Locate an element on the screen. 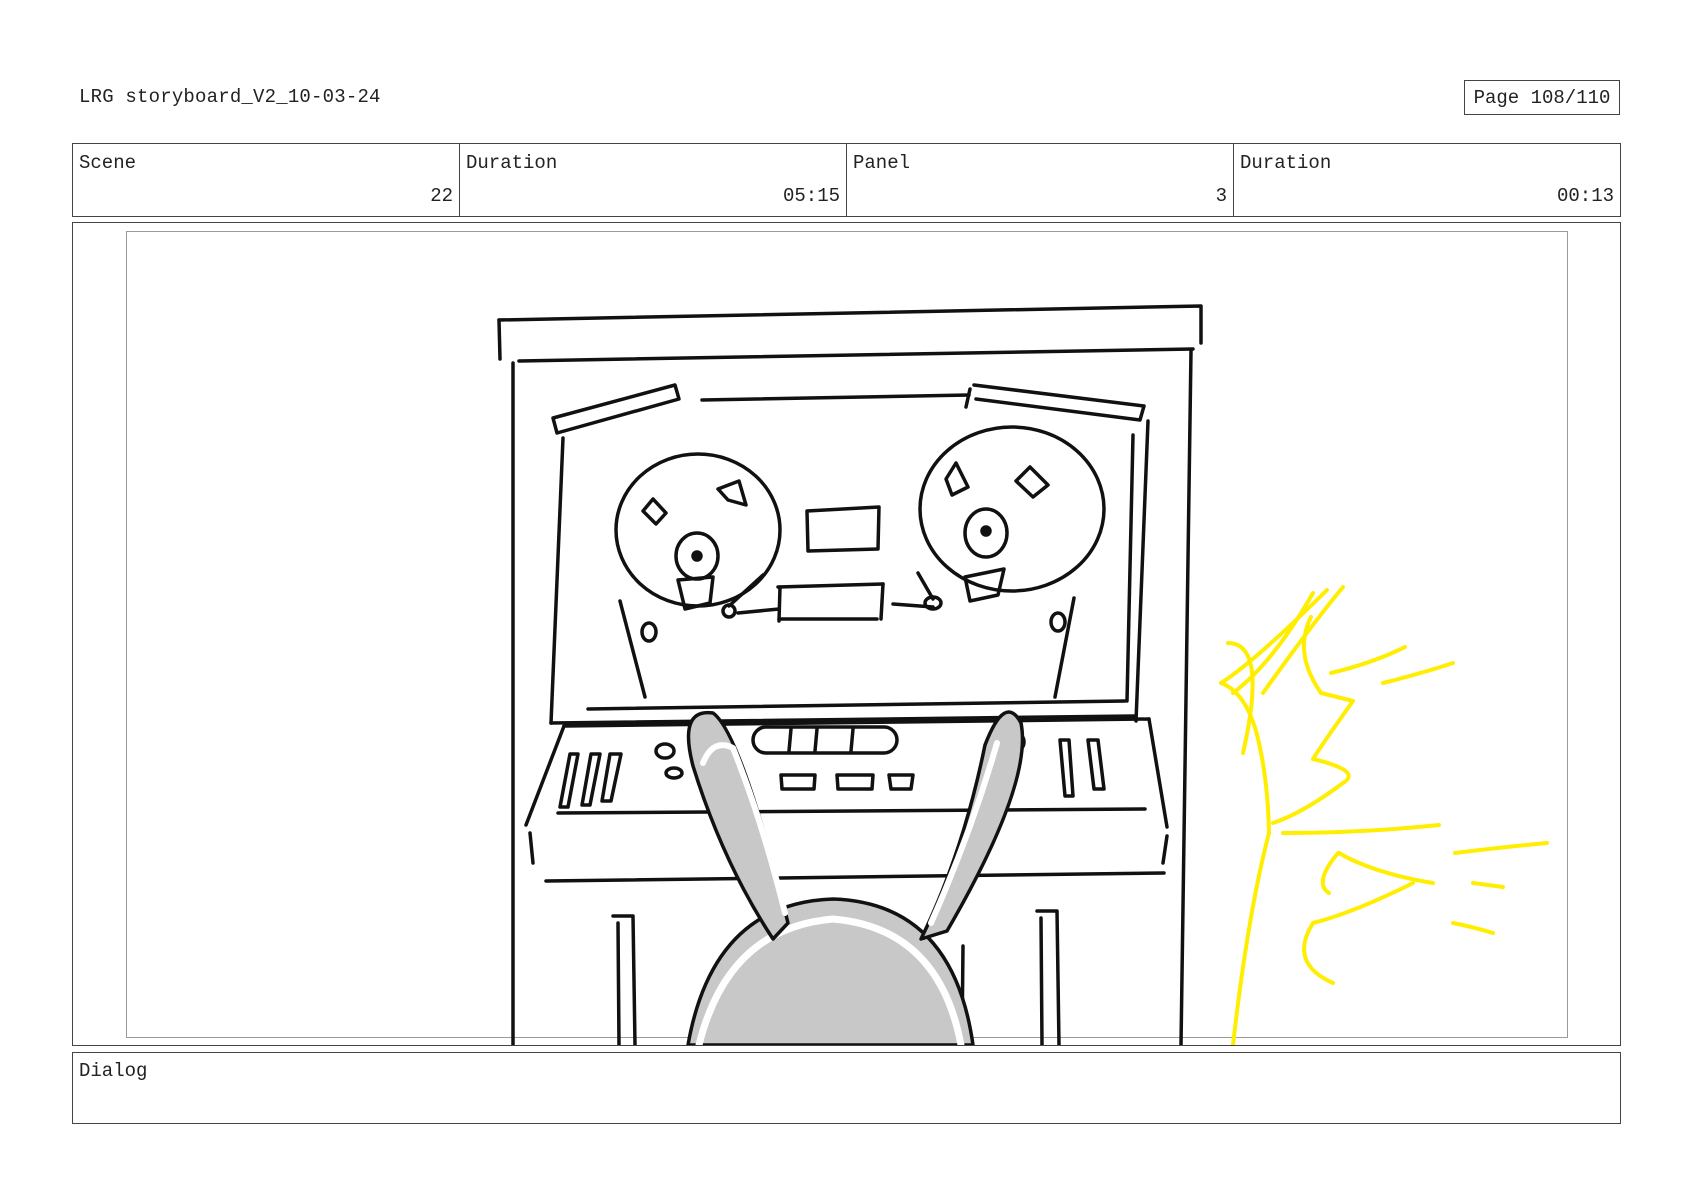 This screenshot has width=1684, height=1190. panel-cell: Panel 3 is located at coordinates (1040, 180).